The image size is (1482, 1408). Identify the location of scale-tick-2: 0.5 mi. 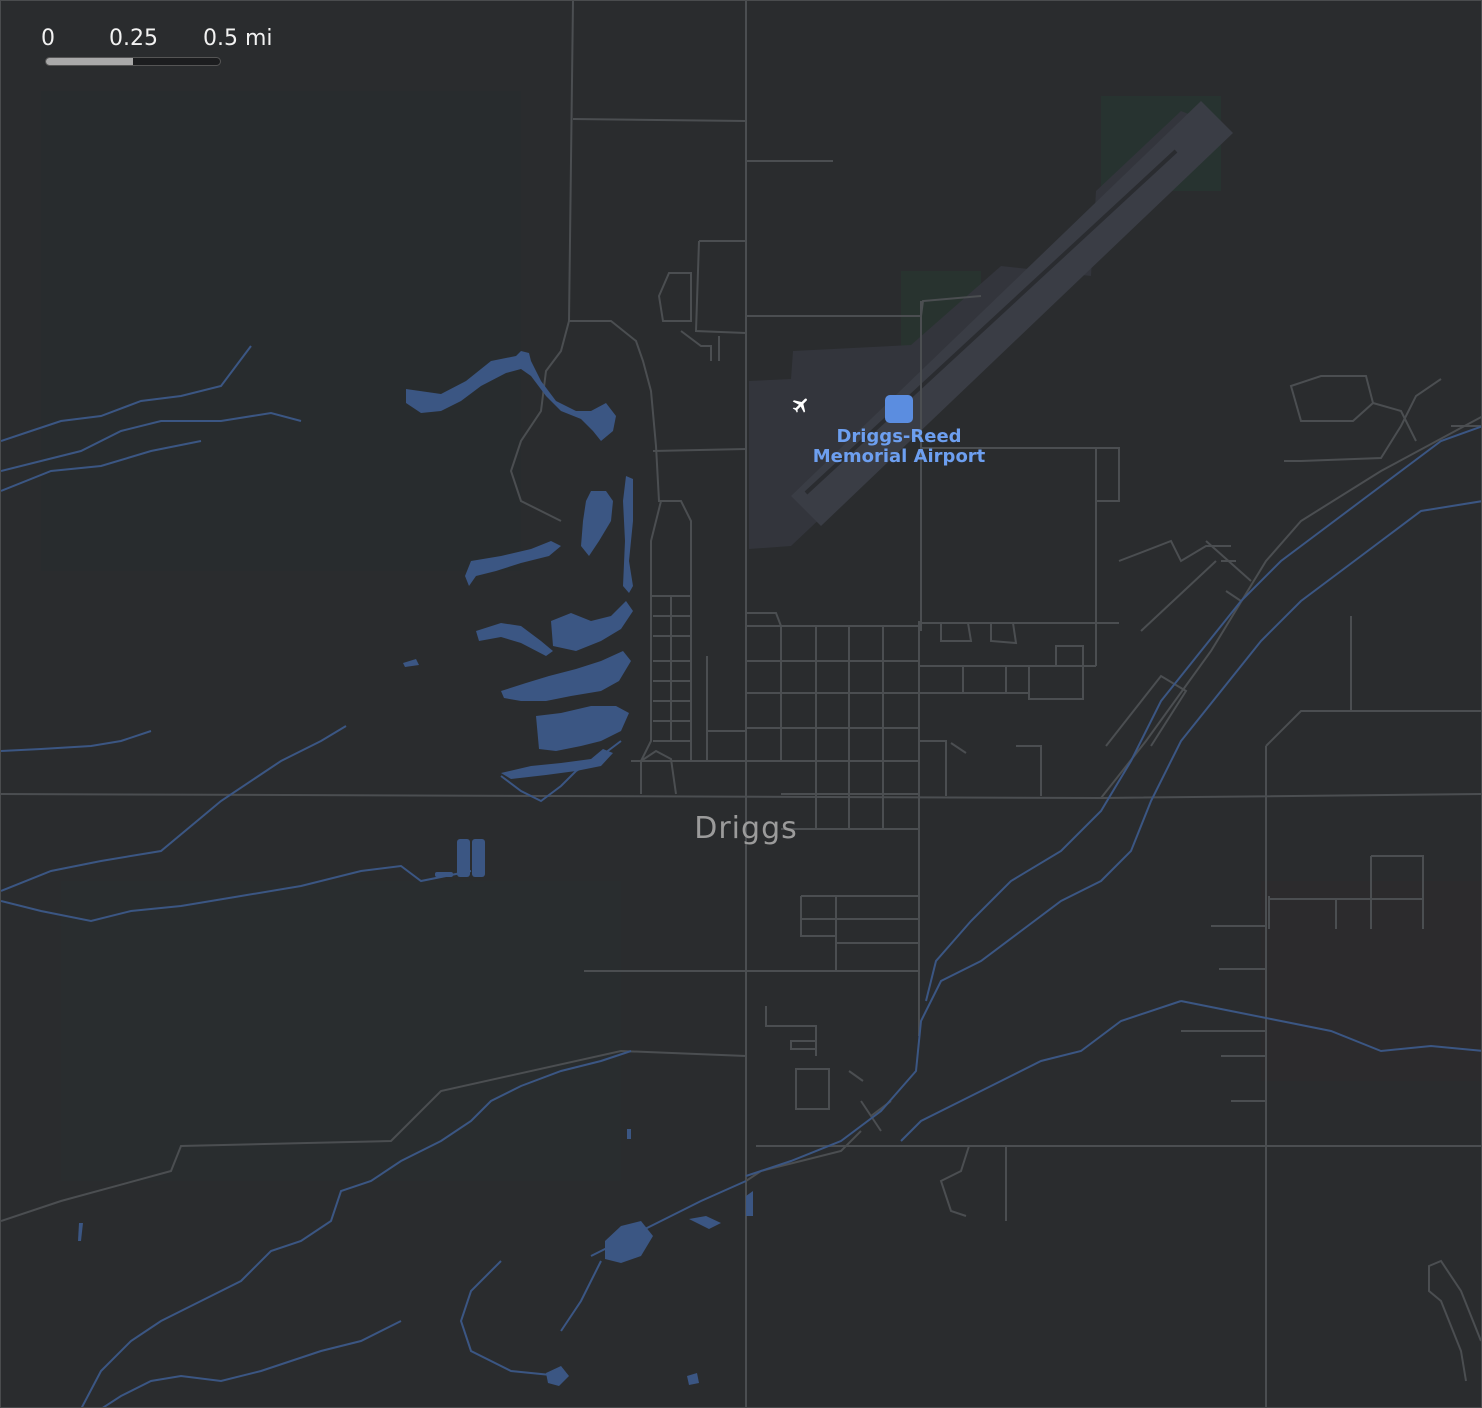
(238, 38).